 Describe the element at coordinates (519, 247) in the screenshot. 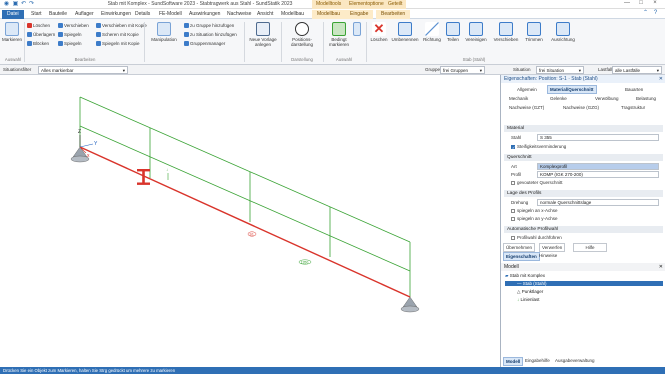

I see `uebernehmen-button: Übernehmen` at that location.